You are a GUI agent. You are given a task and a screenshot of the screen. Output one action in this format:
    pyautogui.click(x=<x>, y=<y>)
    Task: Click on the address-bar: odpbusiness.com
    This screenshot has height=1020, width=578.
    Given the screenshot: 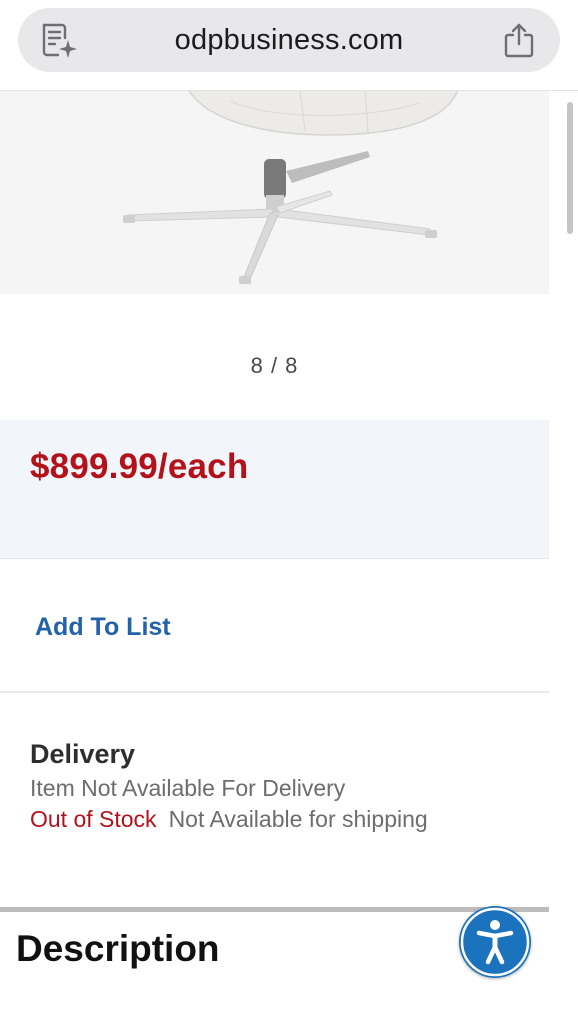 What is the action you would take?
    pyautogui.click(x=289, y=40)
    